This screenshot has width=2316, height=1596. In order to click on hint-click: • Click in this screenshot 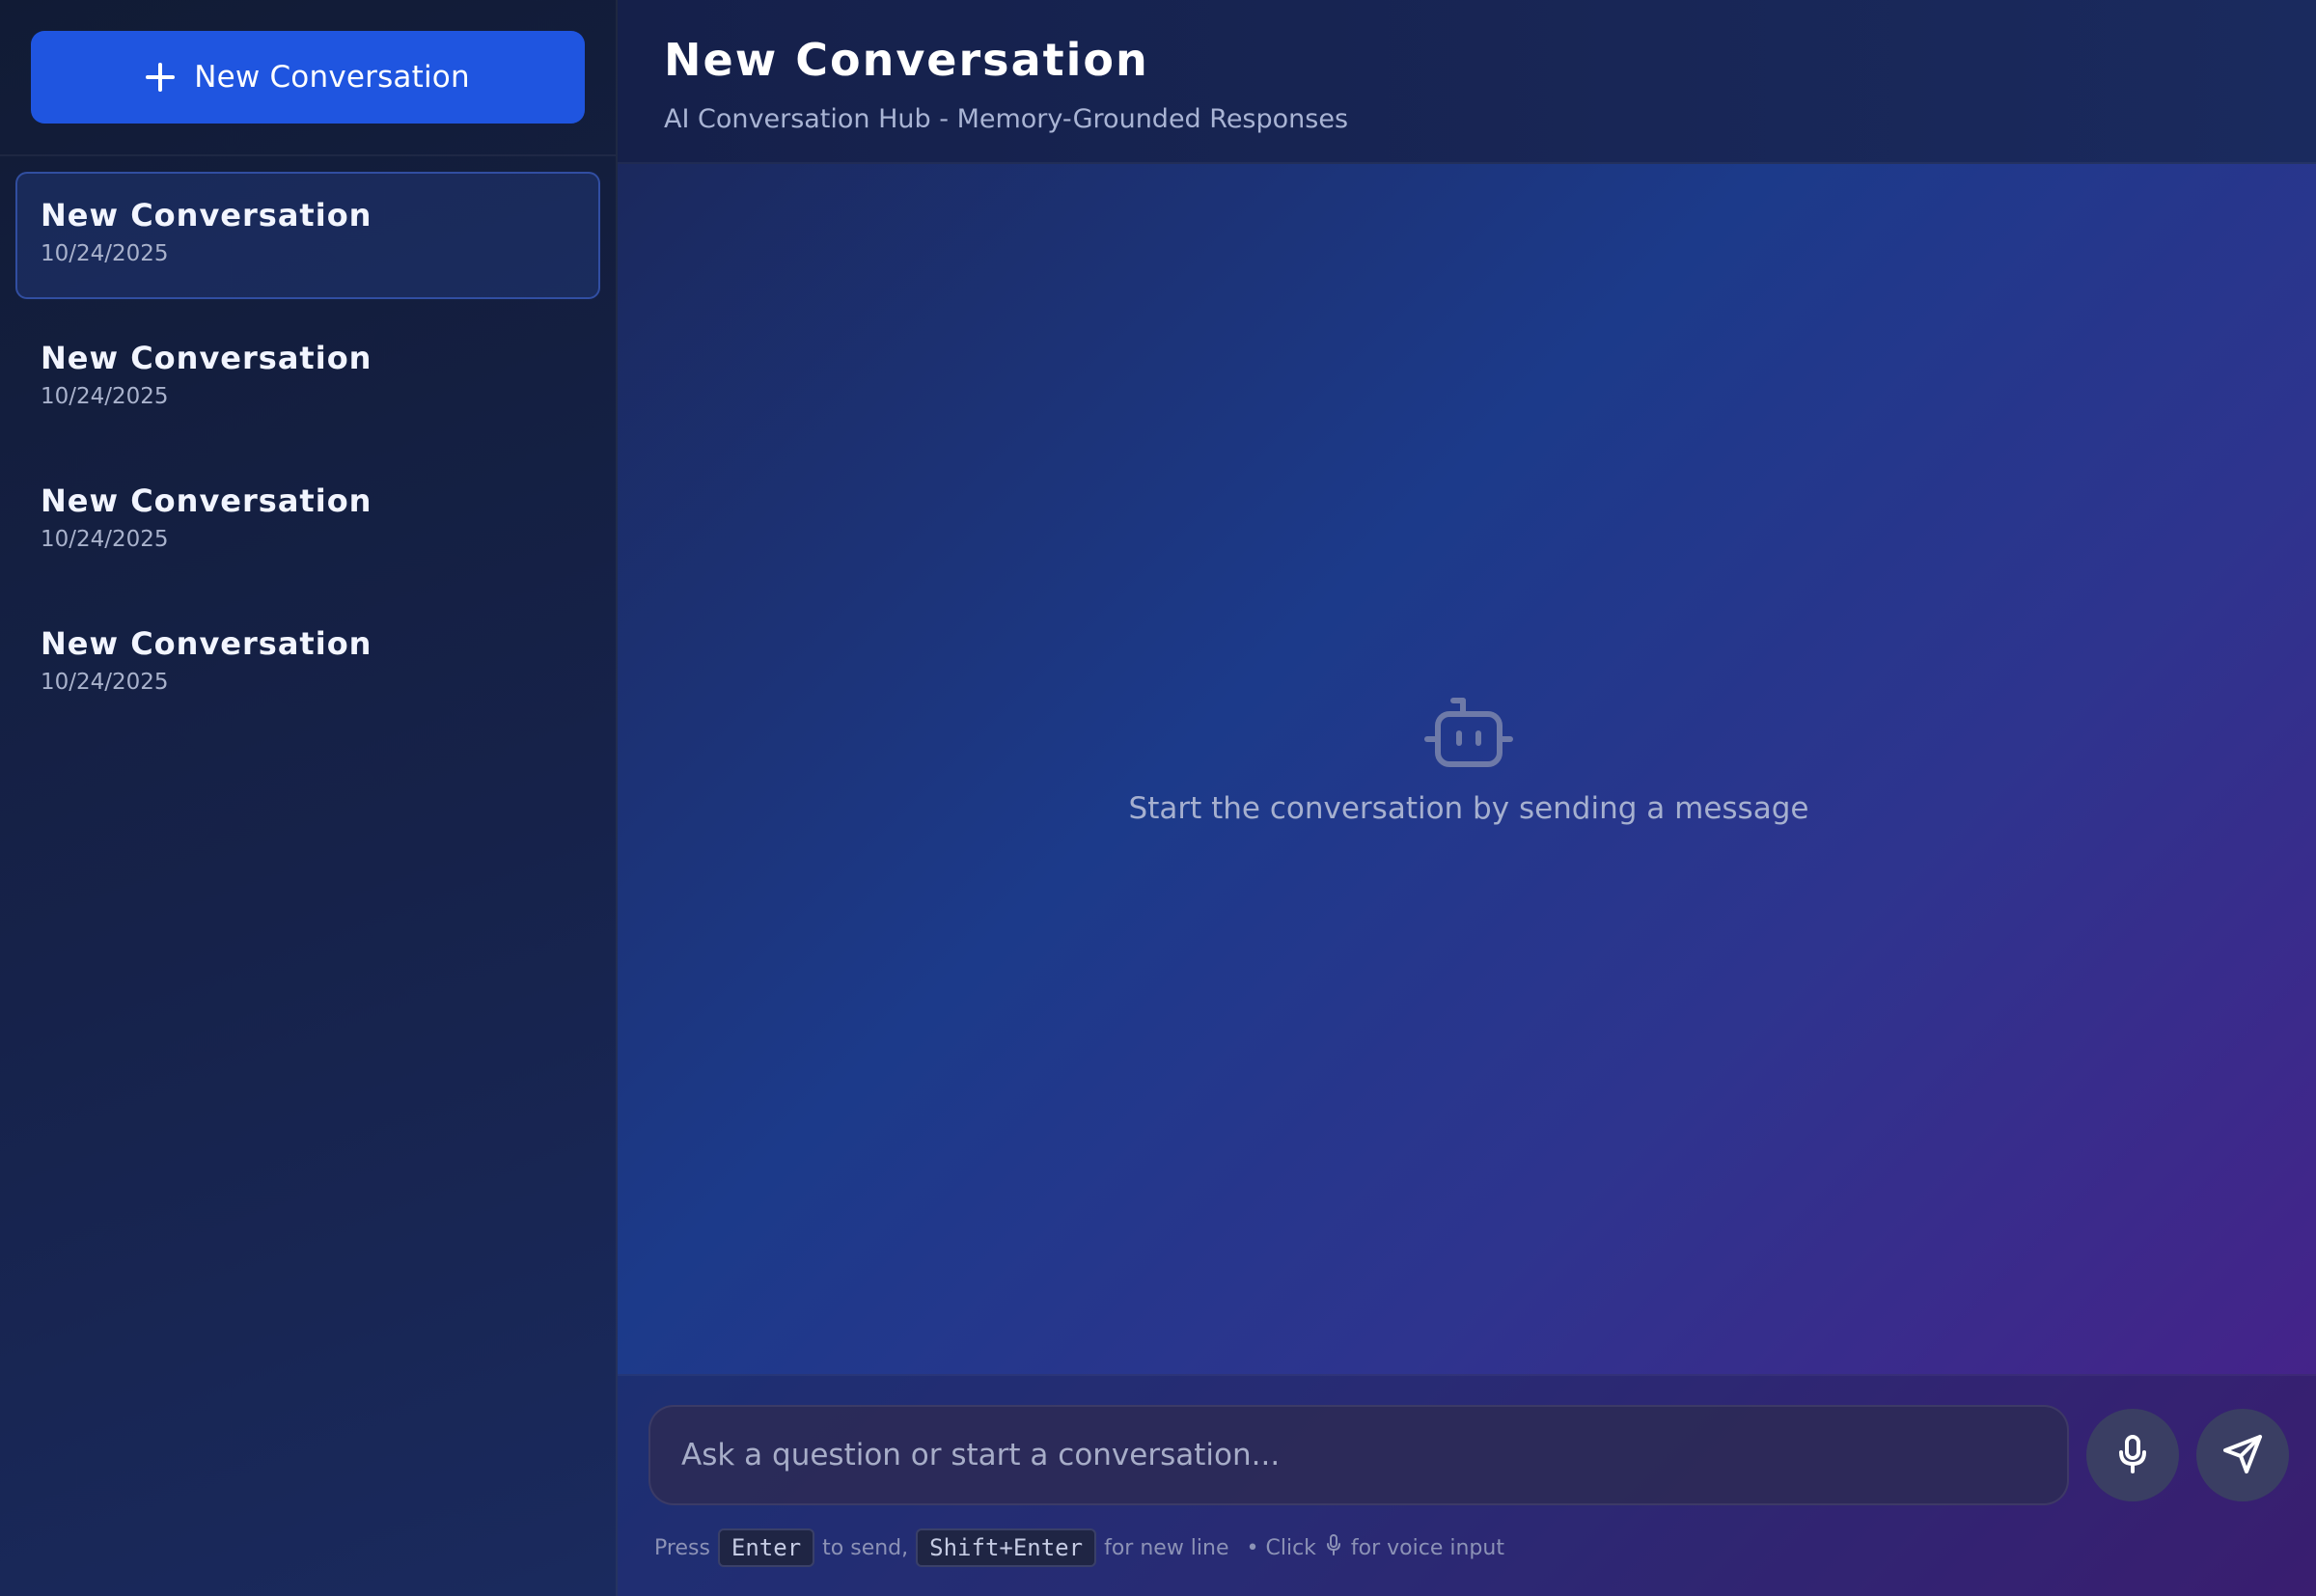, I will do `click(1281, 1548)`.